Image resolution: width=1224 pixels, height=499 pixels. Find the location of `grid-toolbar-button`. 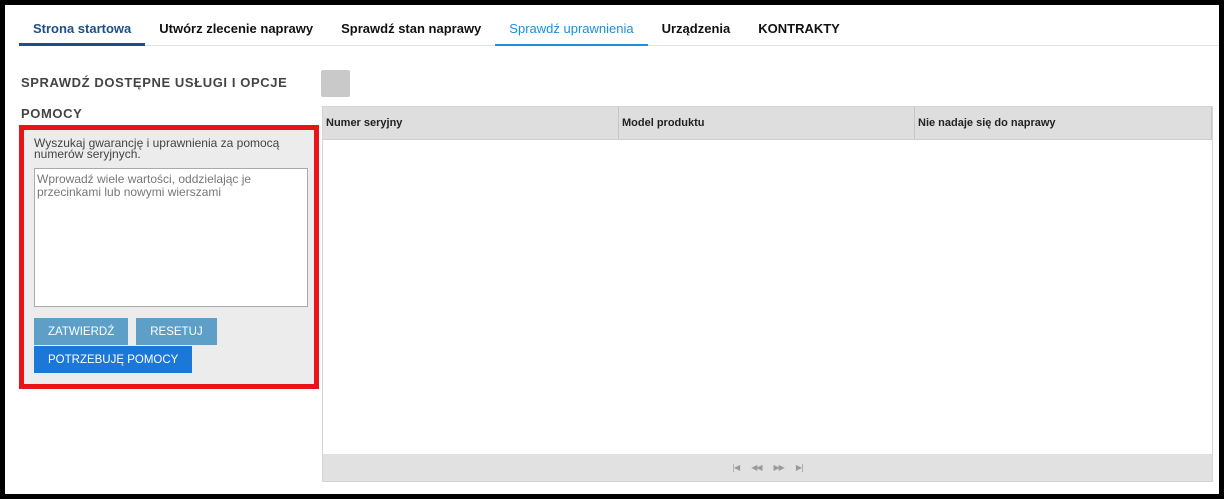

grid-toolbar-button is located at coordinates (335, 83).